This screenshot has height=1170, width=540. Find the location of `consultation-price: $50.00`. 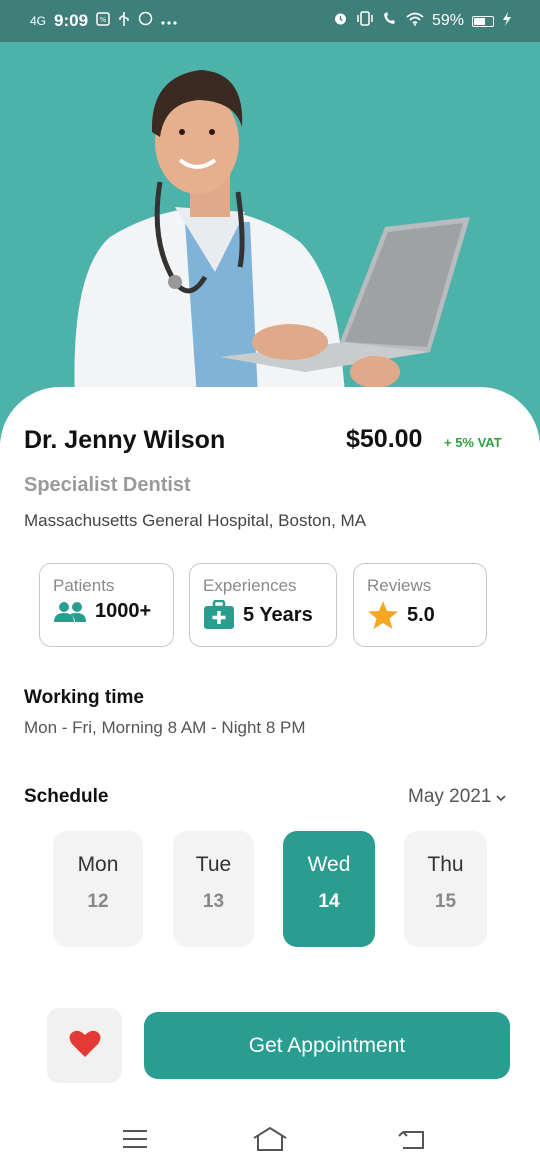

consultation-price: $50.00 is located at coordinates (384, 439).